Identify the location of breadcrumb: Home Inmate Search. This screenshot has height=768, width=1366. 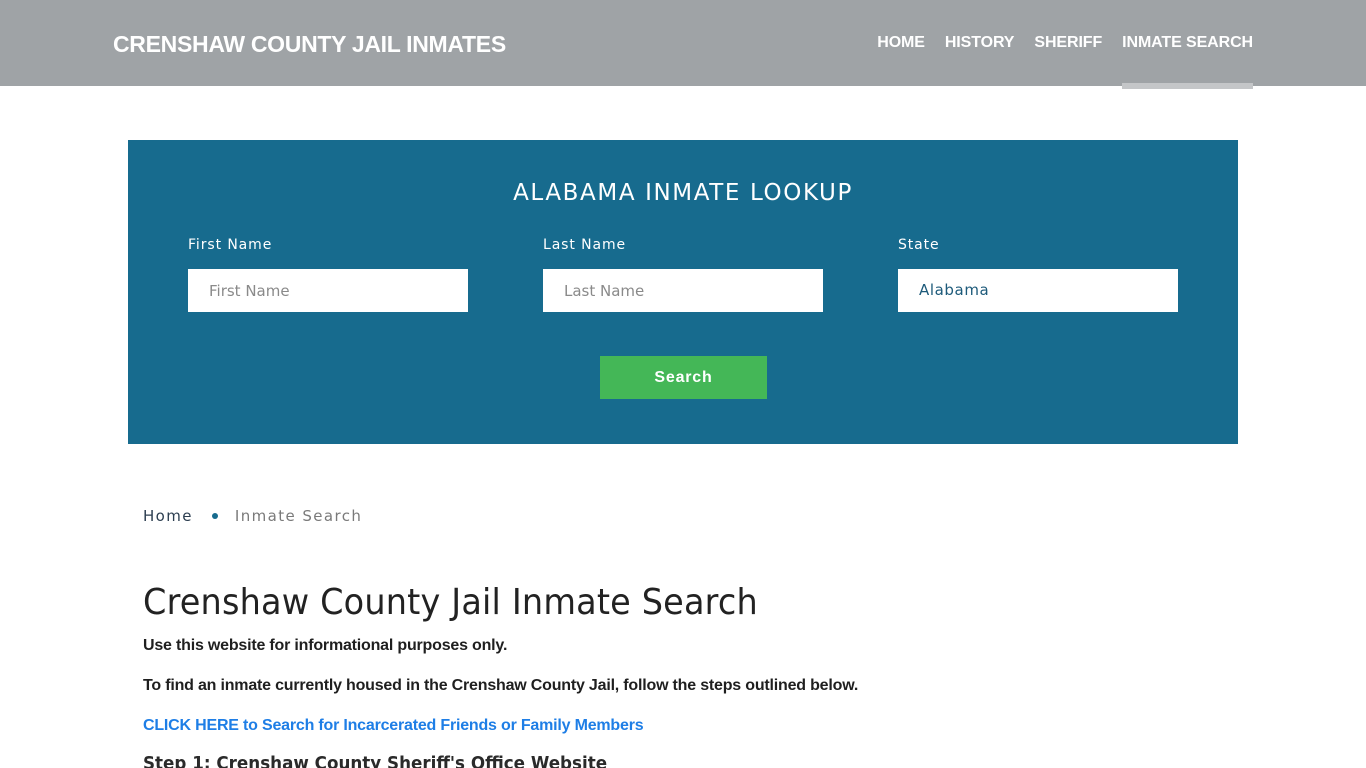
(252, 516).